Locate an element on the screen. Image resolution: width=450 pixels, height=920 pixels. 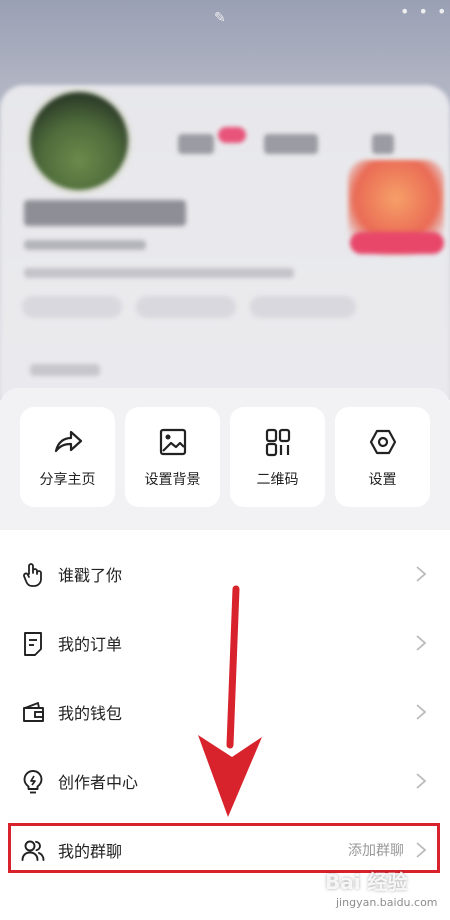
quick-action-label: 设置背景 is located at coordinates (172, 480).